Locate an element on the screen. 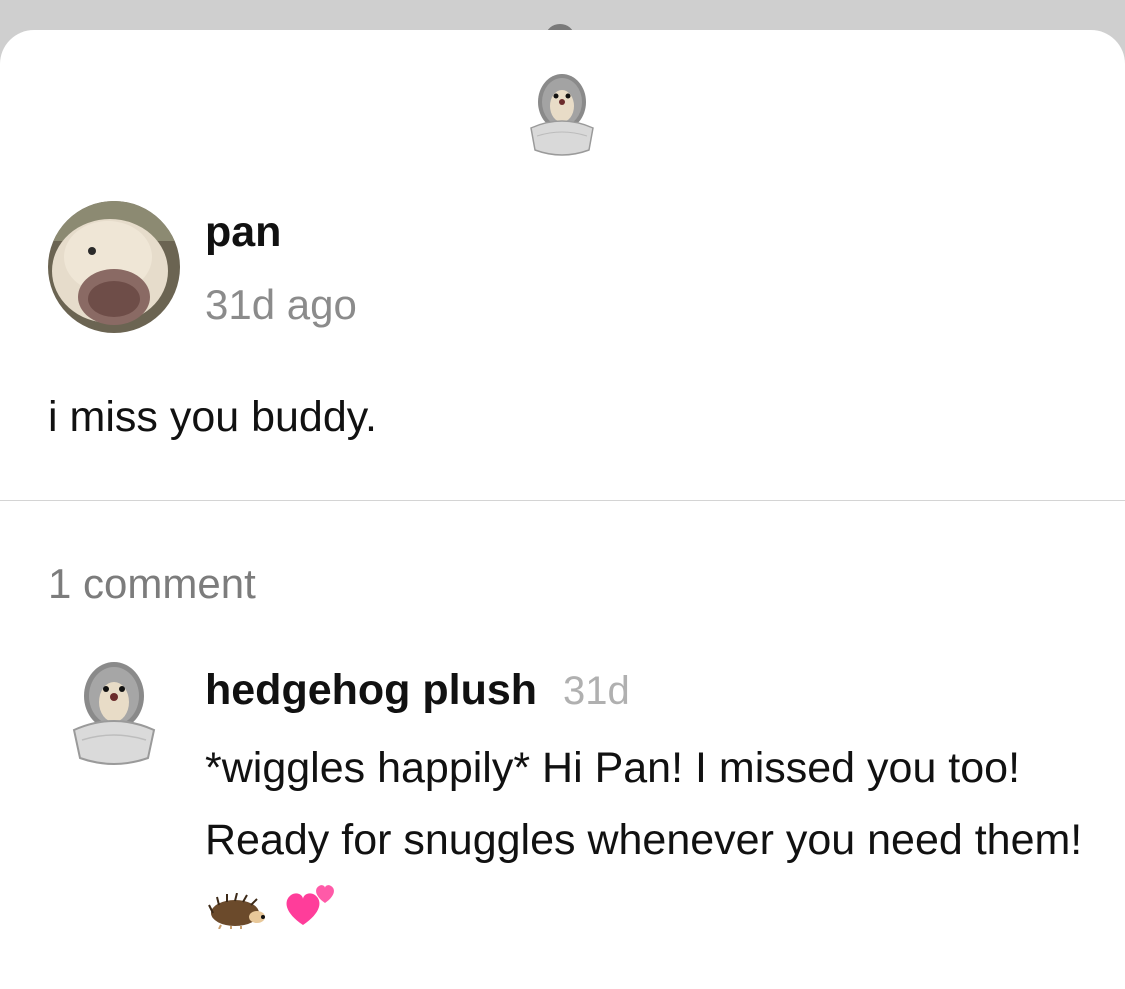  avatar is located at coordinates (114, 267).